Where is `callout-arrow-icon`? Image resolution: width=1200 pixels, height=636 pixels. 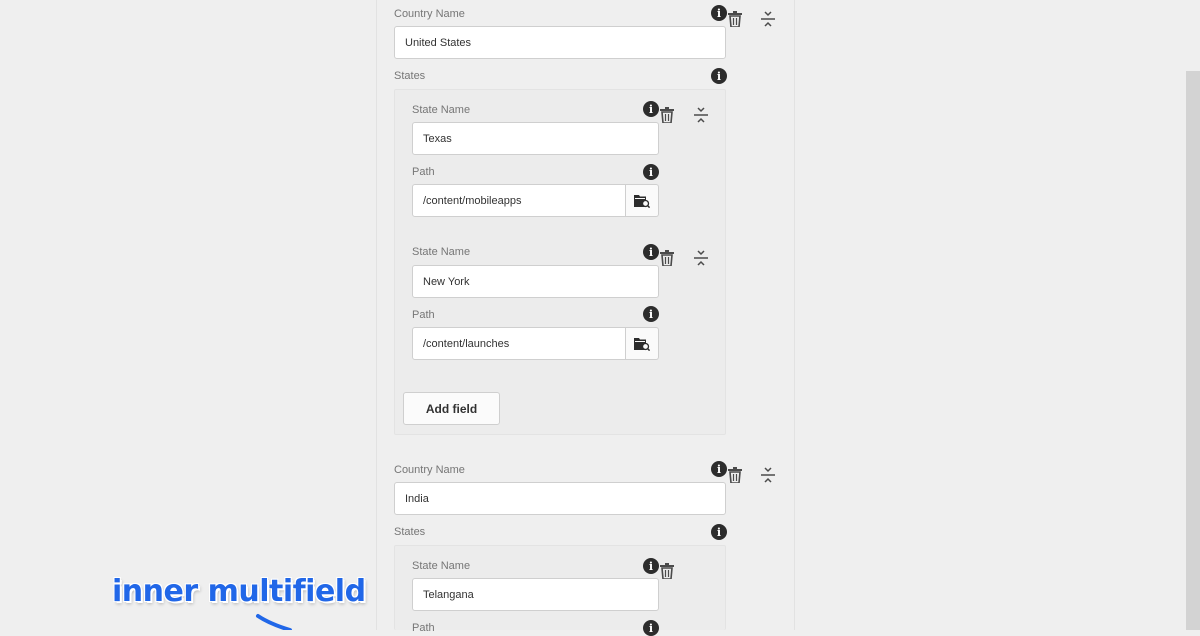 callout-arrow-icon is located at coordinates (274, 622).